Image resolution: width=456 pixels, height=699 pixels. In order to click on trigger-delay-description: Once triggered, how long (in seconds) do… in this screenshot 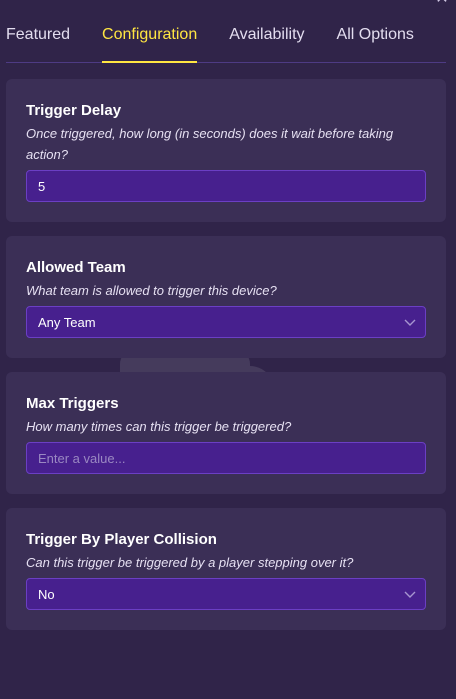, I will do `click(210, 144)`.